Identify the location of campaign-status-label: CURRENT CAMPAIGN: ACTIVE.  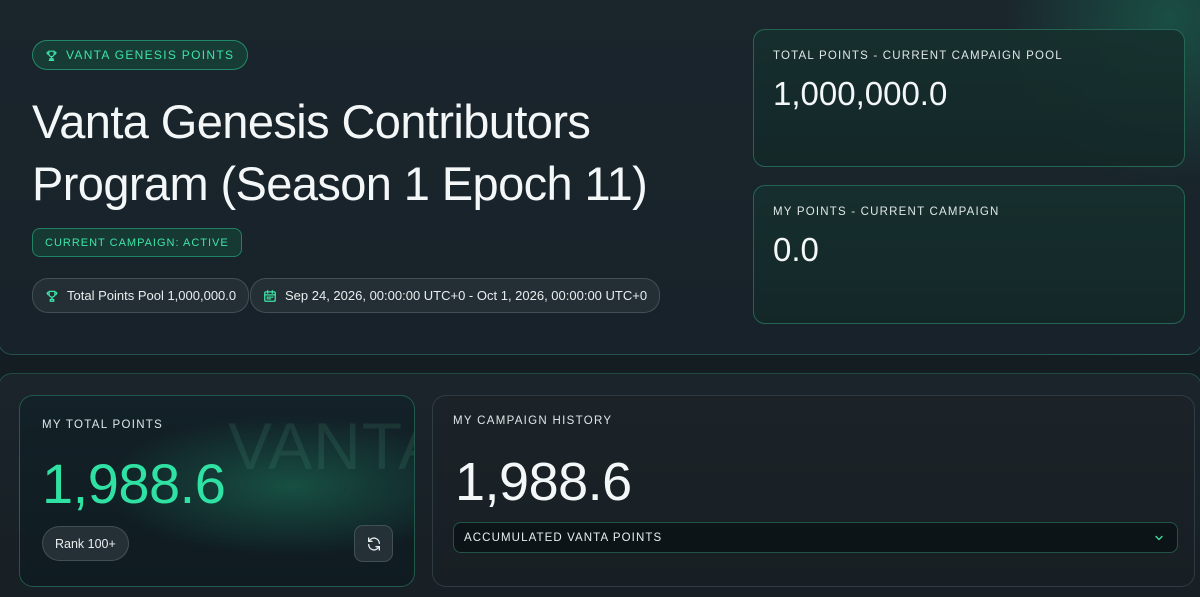
(137, 242).